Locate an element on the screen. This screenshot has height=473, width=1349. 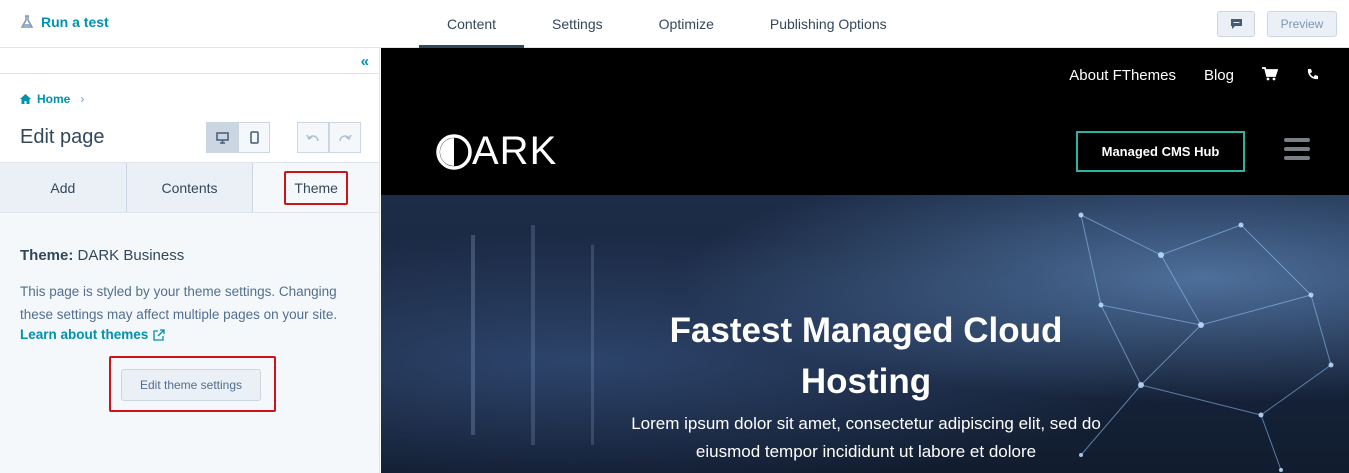
tab-theme: Theme is located at coordinates (316, 187).